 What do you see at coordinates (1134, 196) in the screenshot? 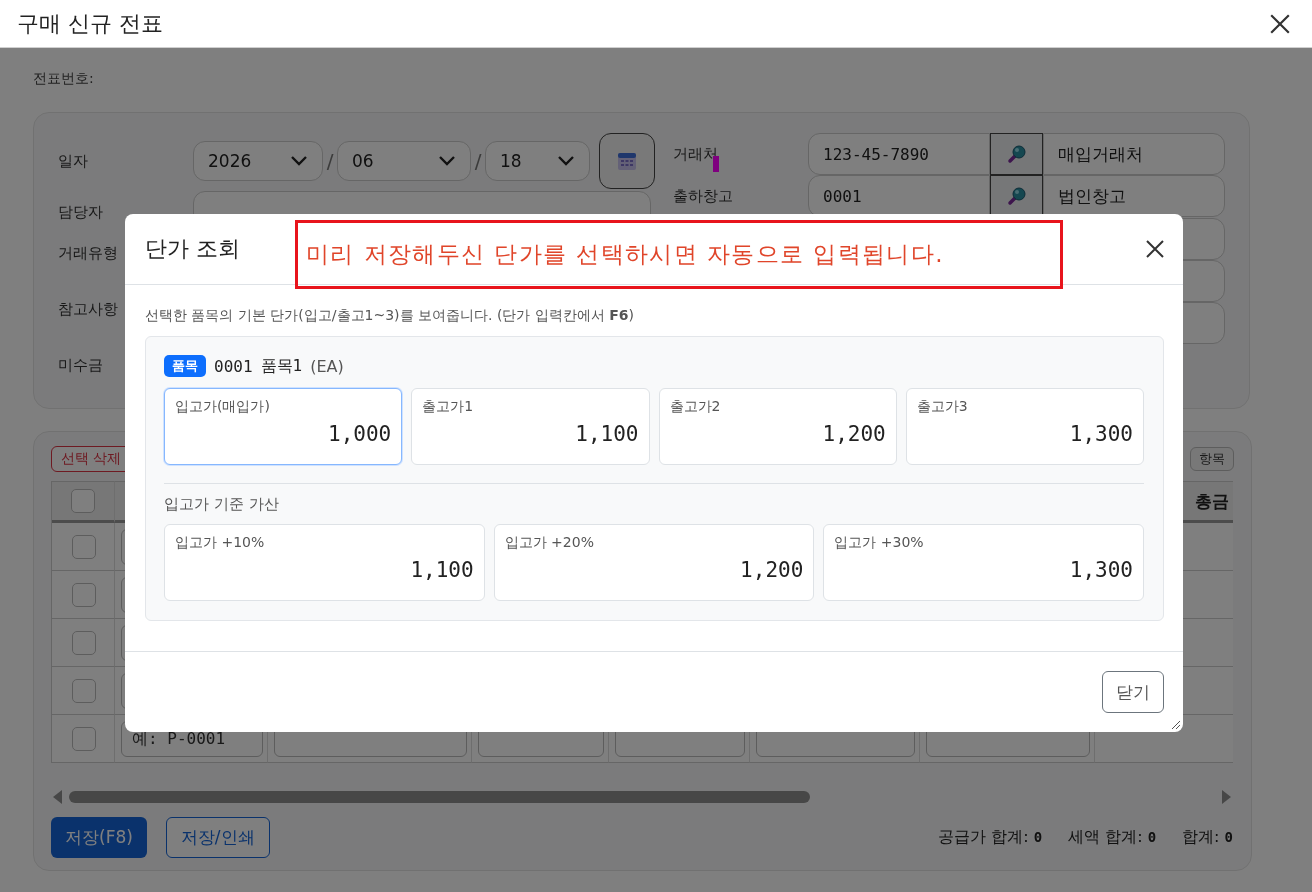
I see `input-field: 법인창고` at bounding box center [1134, 196].